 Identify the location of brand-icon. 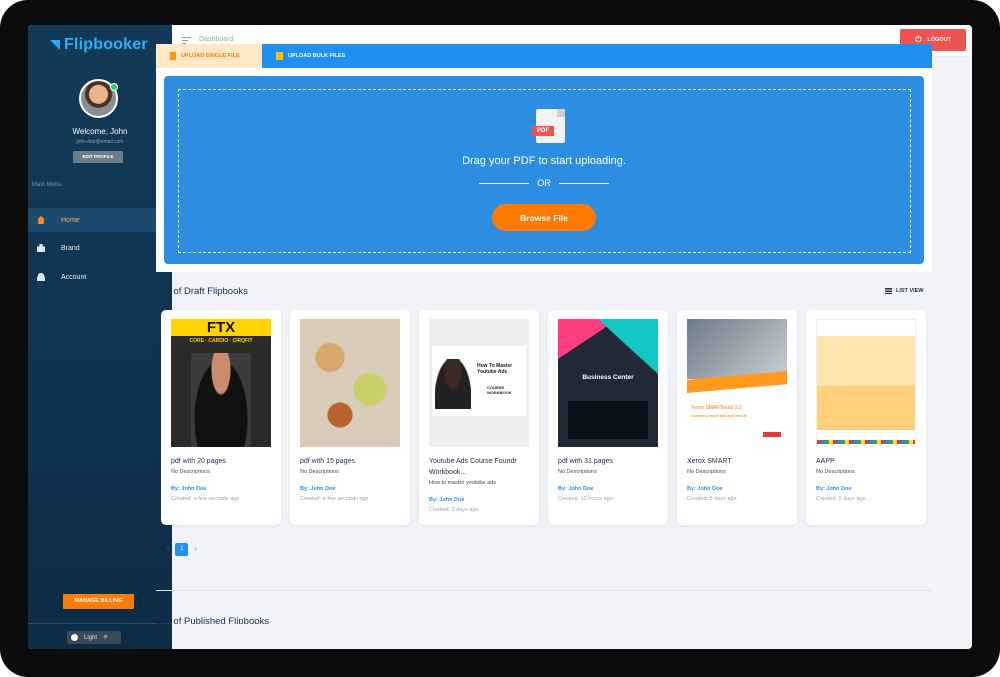
(41, 248).